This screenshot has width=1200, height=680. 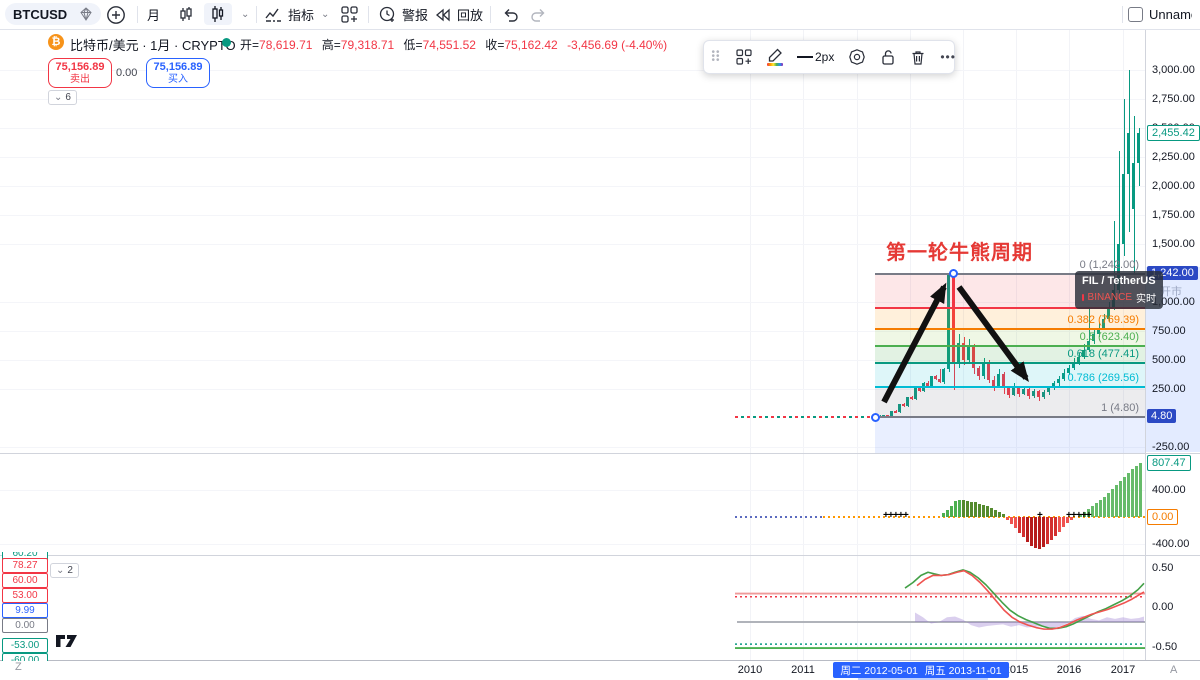 What do you see at coordinates (327, 45) in the screenshot?
I see `high-label: 高` at bounding box center [327, 45].